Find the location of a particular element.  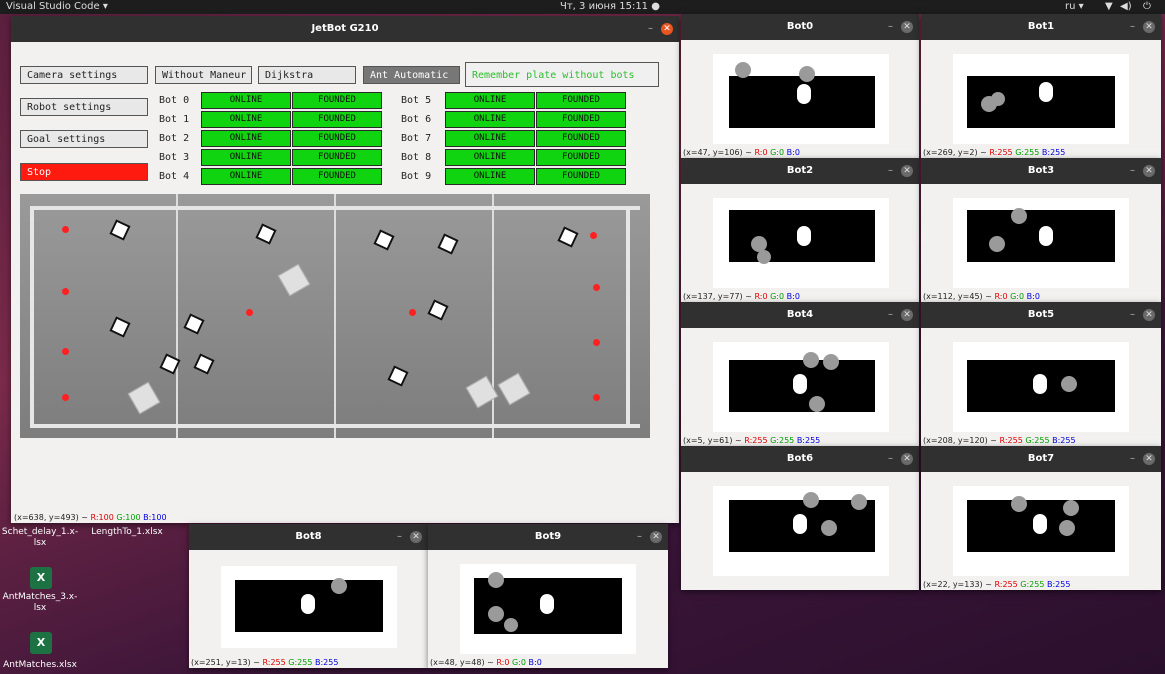

window-title: JetBot G210 is located at coordinates (345, 28).